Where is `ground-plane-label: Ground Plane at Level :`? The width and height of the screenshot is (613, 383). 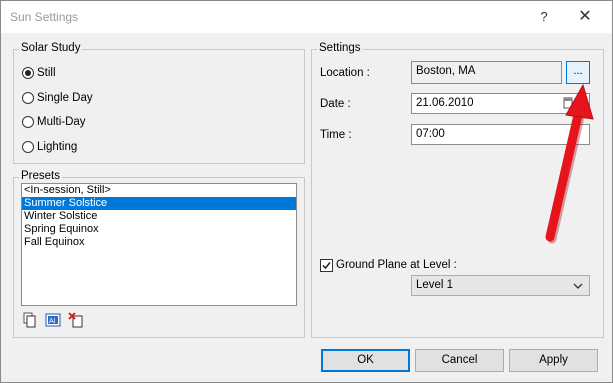 ground-plane-label: Ground Plane at Level : is located at coordinates (396, 265).